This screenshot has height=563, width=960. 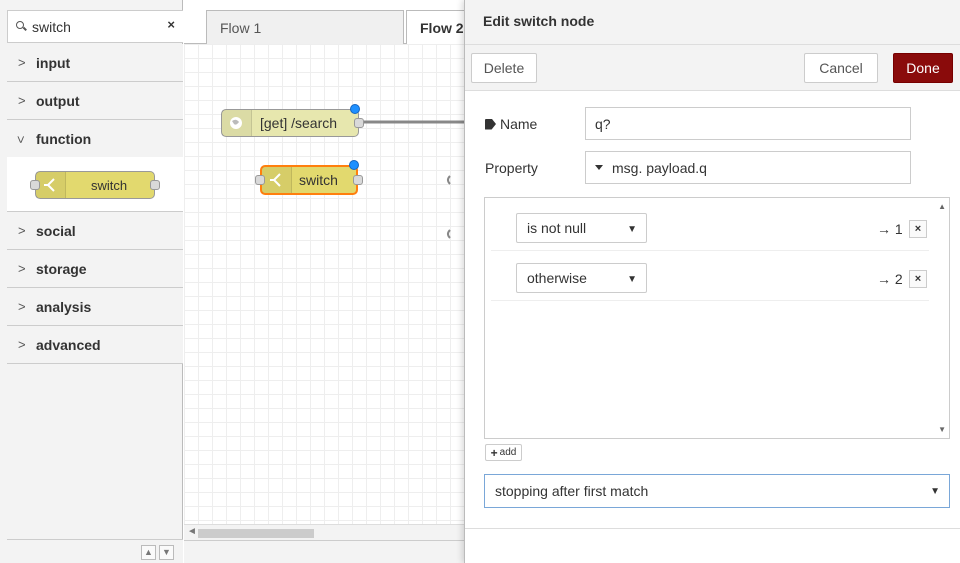 What do you see at coordinates (890, 229) in the screenshot?
I see `rule-output-label: → 1` at bounding box center [890, 229].